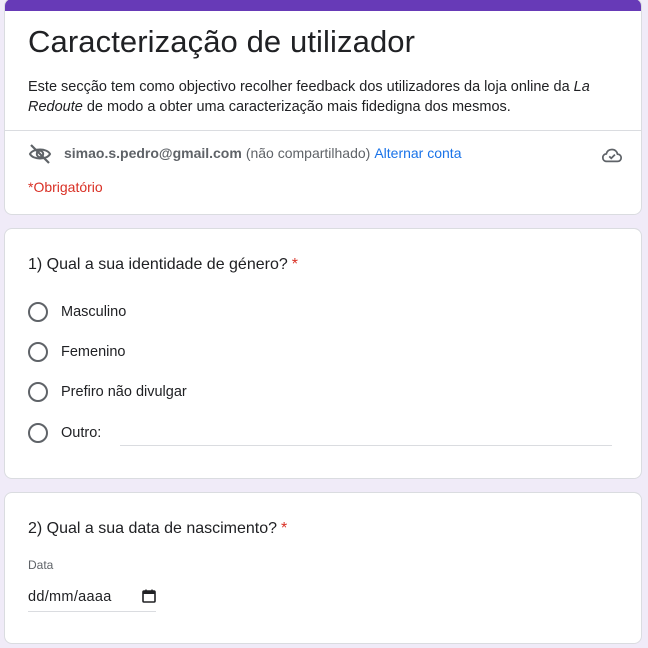 The width and height of the screenshot is (648, 648). I want to click on question-title: 1) Qual a sua identidade de género? *, so click(163, 265).